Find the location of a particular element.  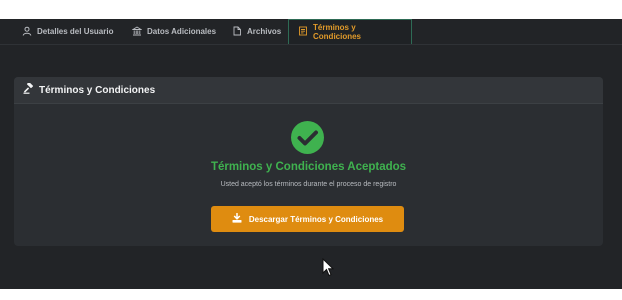

download-terms-button: Descargar Términos y Condiciones is located at coordinates (307, 219).